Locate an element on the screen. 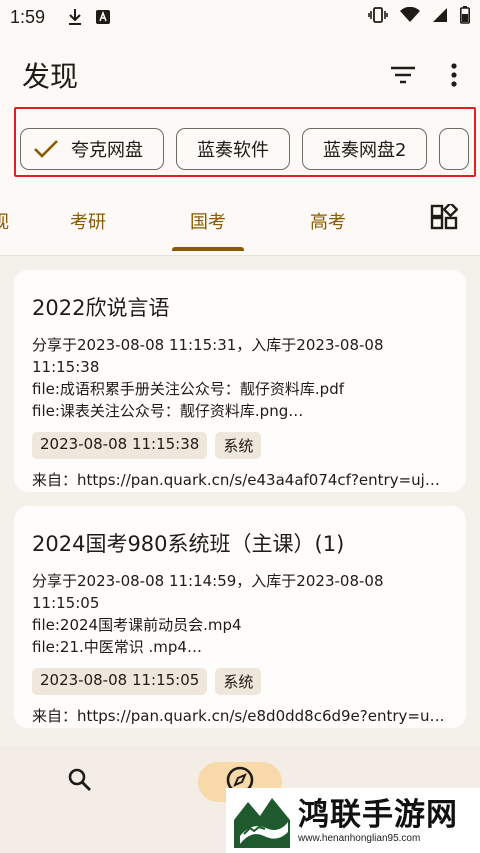 The width and height of the screenshot is (480, 853). tab-label: 高考 is located at coordinates (328, 222).